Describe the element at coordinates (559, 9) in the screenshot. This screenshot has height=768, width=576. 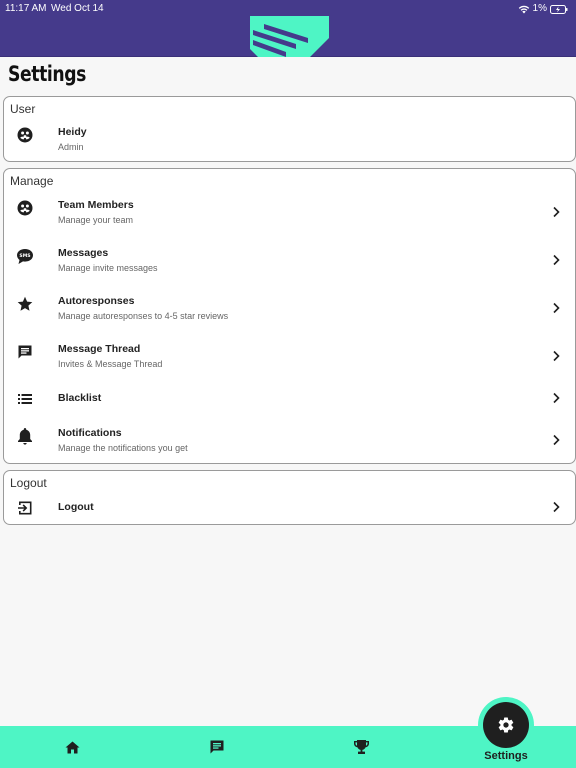
I see `battery-icon` at that location.